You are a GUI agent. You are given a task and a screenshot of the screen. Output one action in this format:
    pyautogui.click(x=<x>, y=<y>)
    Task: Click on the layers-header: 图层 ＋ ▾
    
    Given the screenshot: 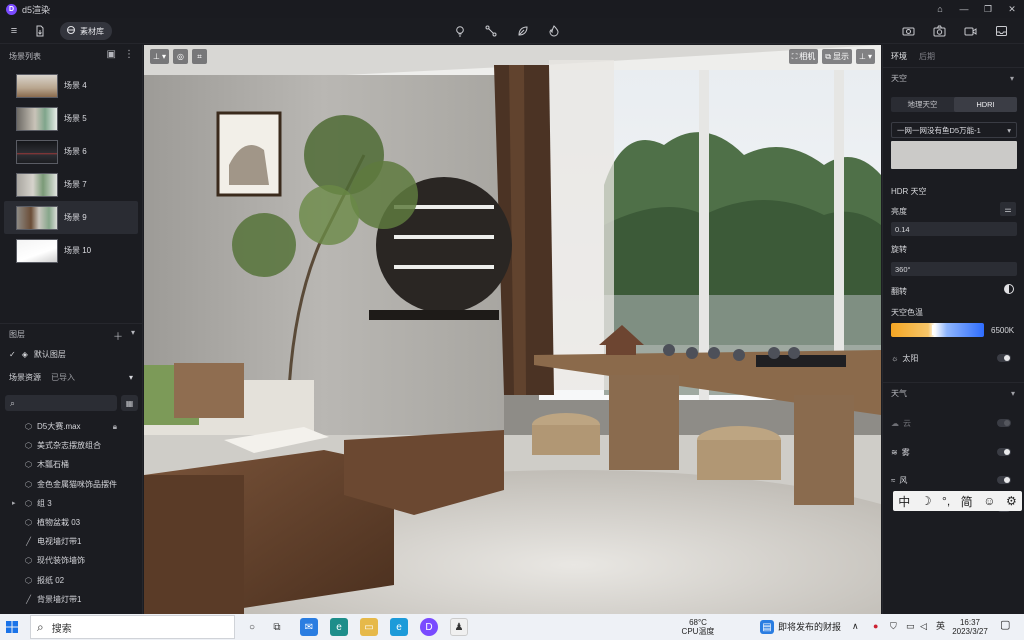 What is the action you would take?
    pyautogui.click(x=71, y=334)
    